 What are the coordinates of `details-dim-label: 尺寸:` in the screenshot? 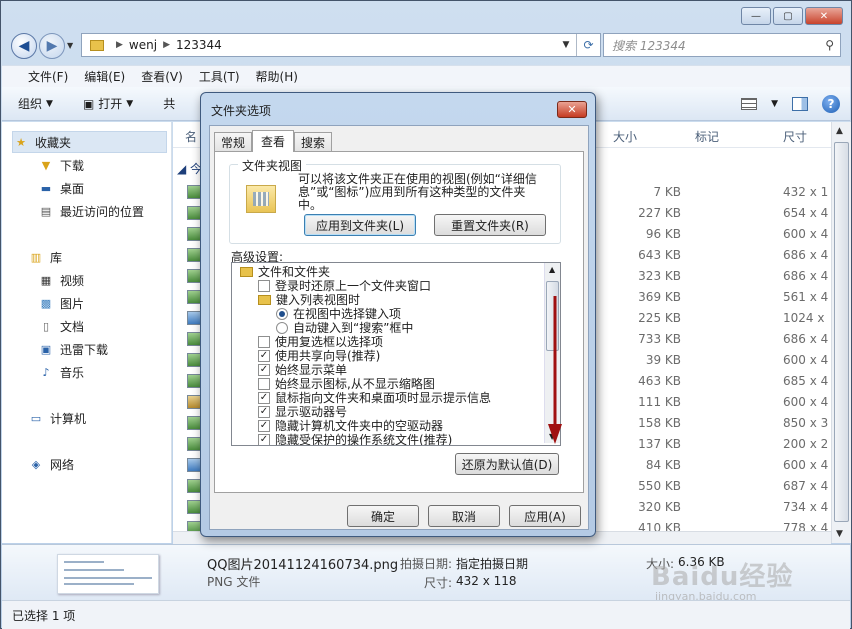 It's located at (438, 583).